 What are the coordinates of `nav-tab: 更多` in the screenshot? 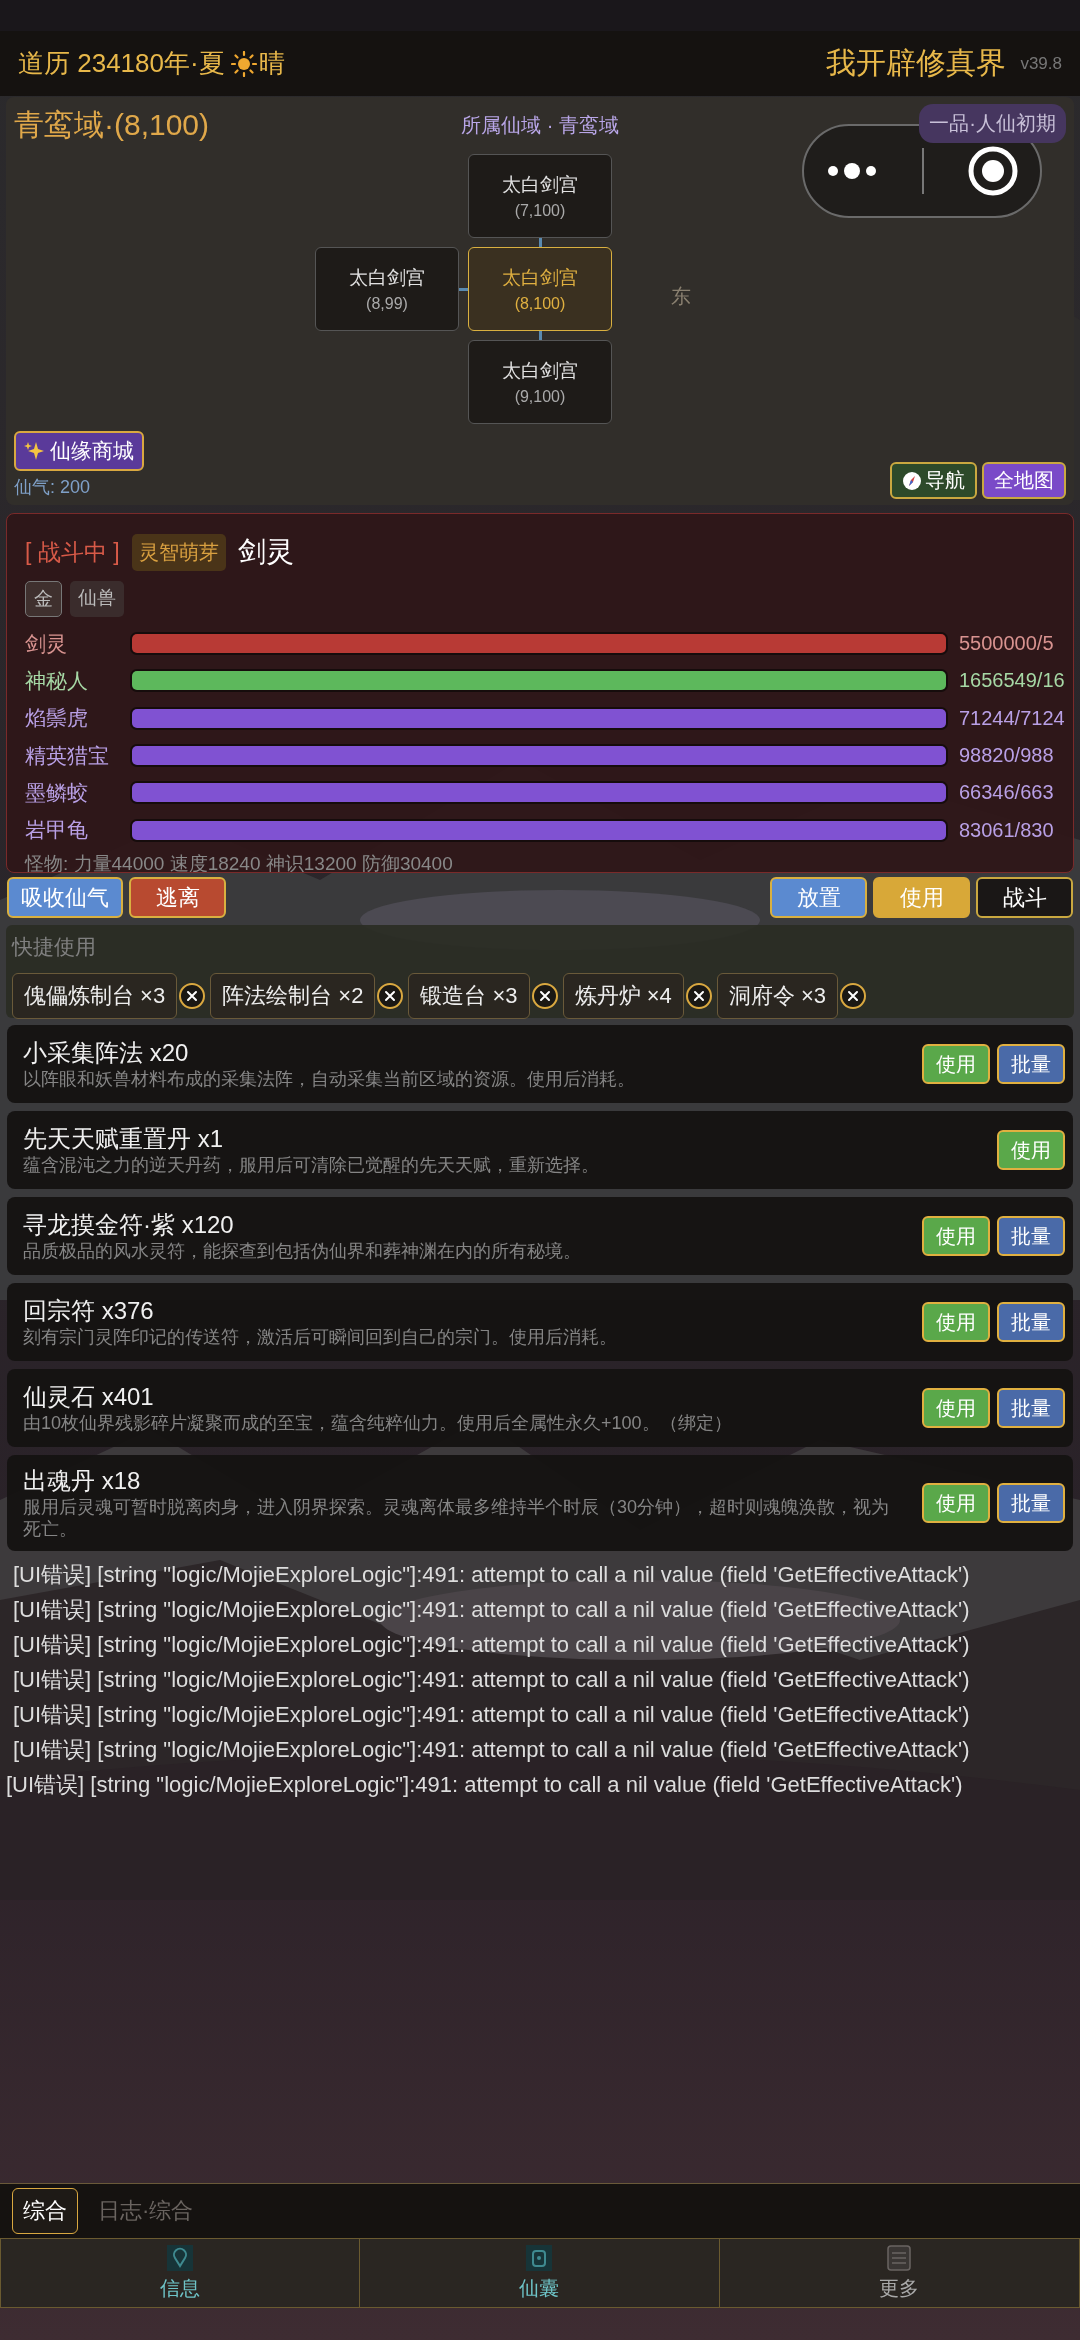 It's located at (899, 2273).